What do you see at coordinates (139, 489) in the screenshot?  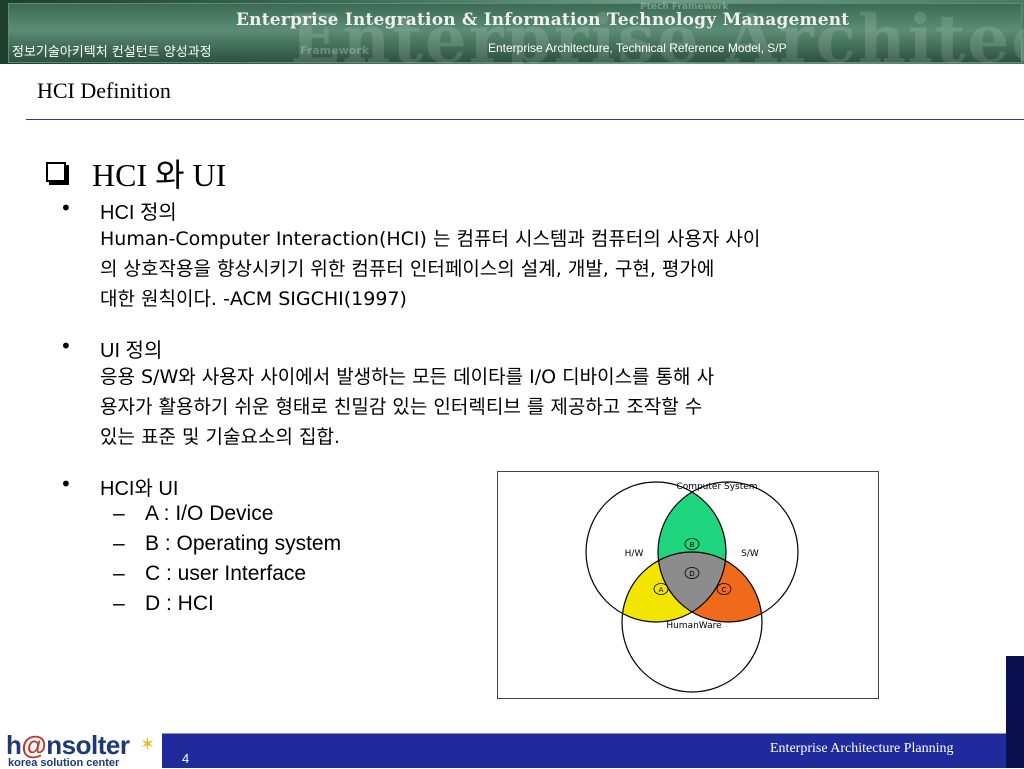 I see `bullet-hci-and-ui: HCI와 UI` at bounding box center [139, 489].